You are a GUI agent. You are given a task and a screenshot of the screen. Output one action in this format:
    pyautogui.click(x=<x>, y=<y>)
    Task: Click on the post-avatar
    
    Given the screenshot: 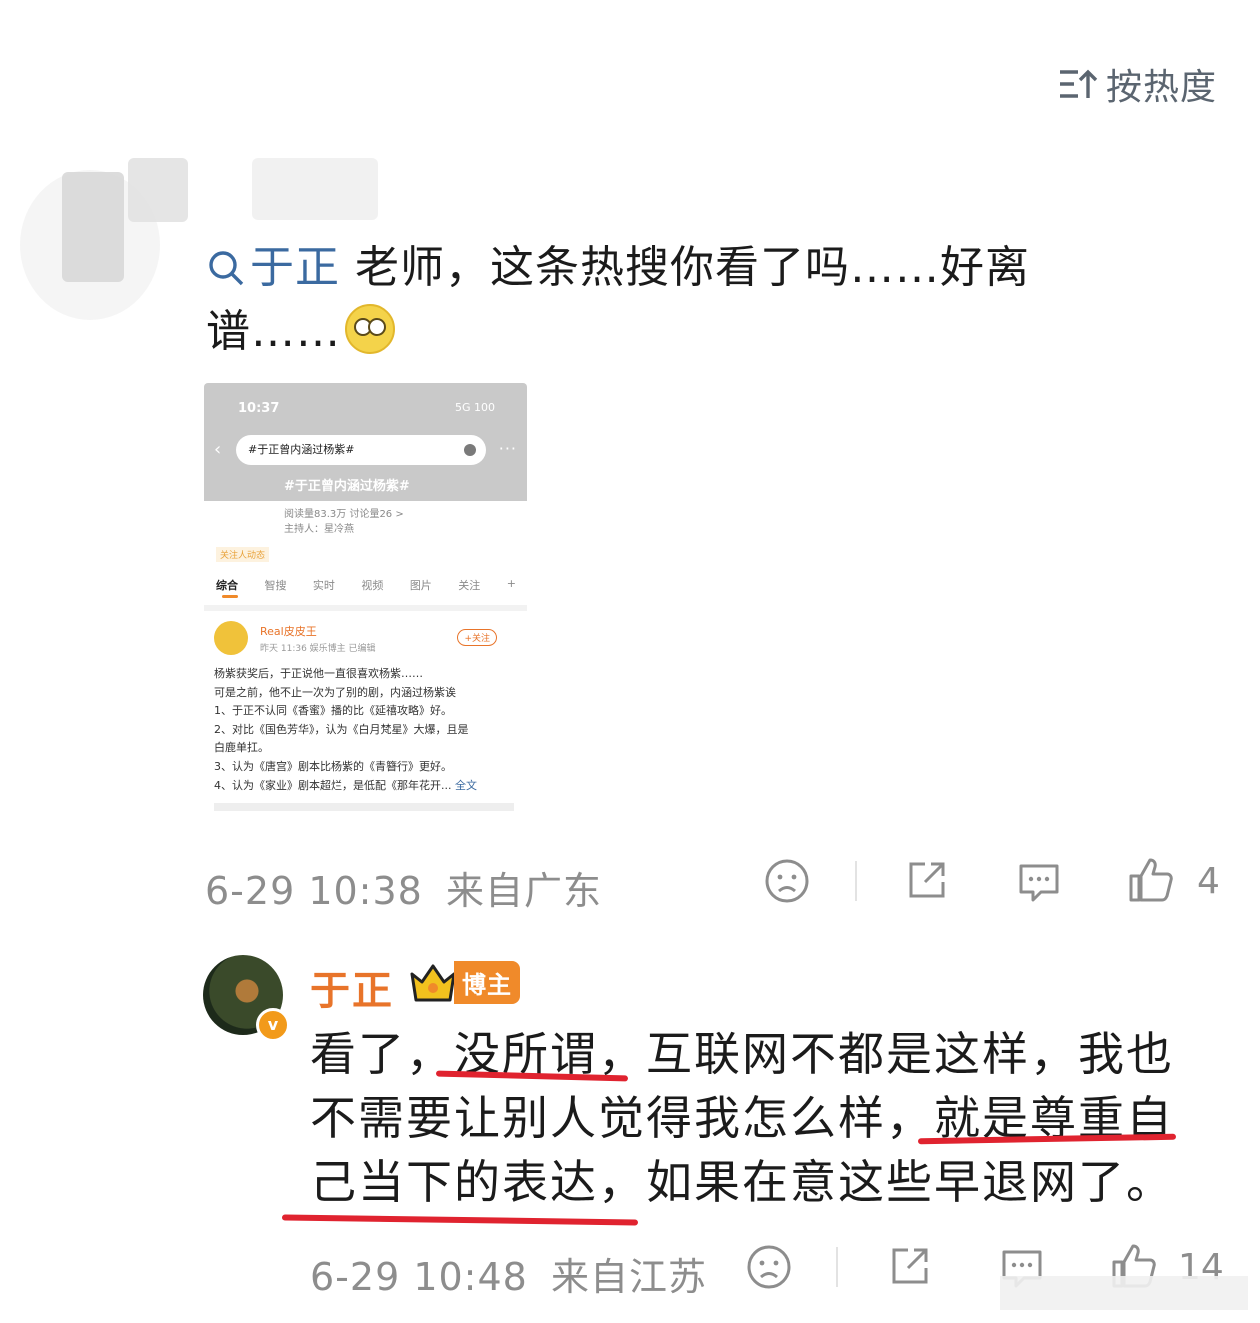 What is the action you would take?
    pyautogui.click(x=231, y=638)
    